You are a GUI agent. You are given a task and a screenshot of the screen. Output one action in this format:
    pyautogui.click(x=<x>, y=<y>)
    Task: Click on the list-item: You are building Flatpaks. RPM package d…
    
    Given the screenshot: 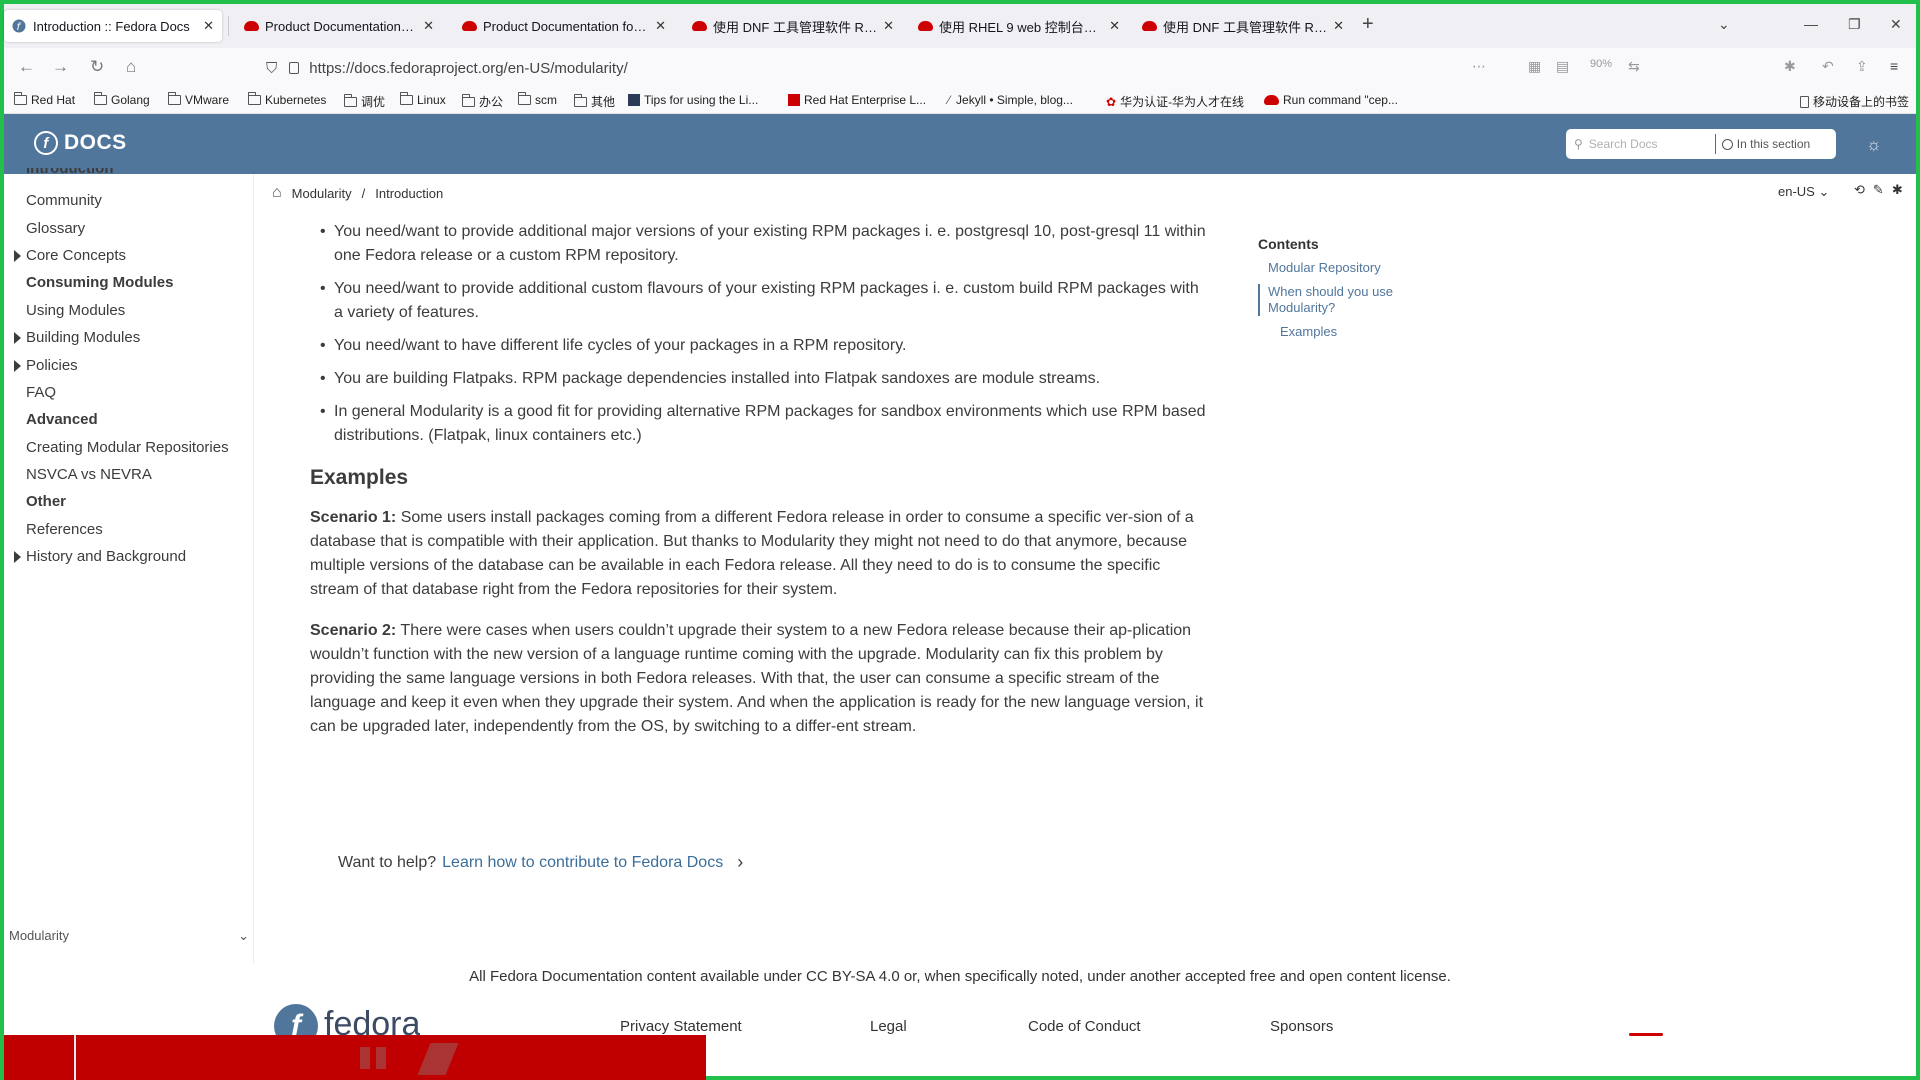 What is the action you would take?
    pyautogui.click(x=760, y=379)
    